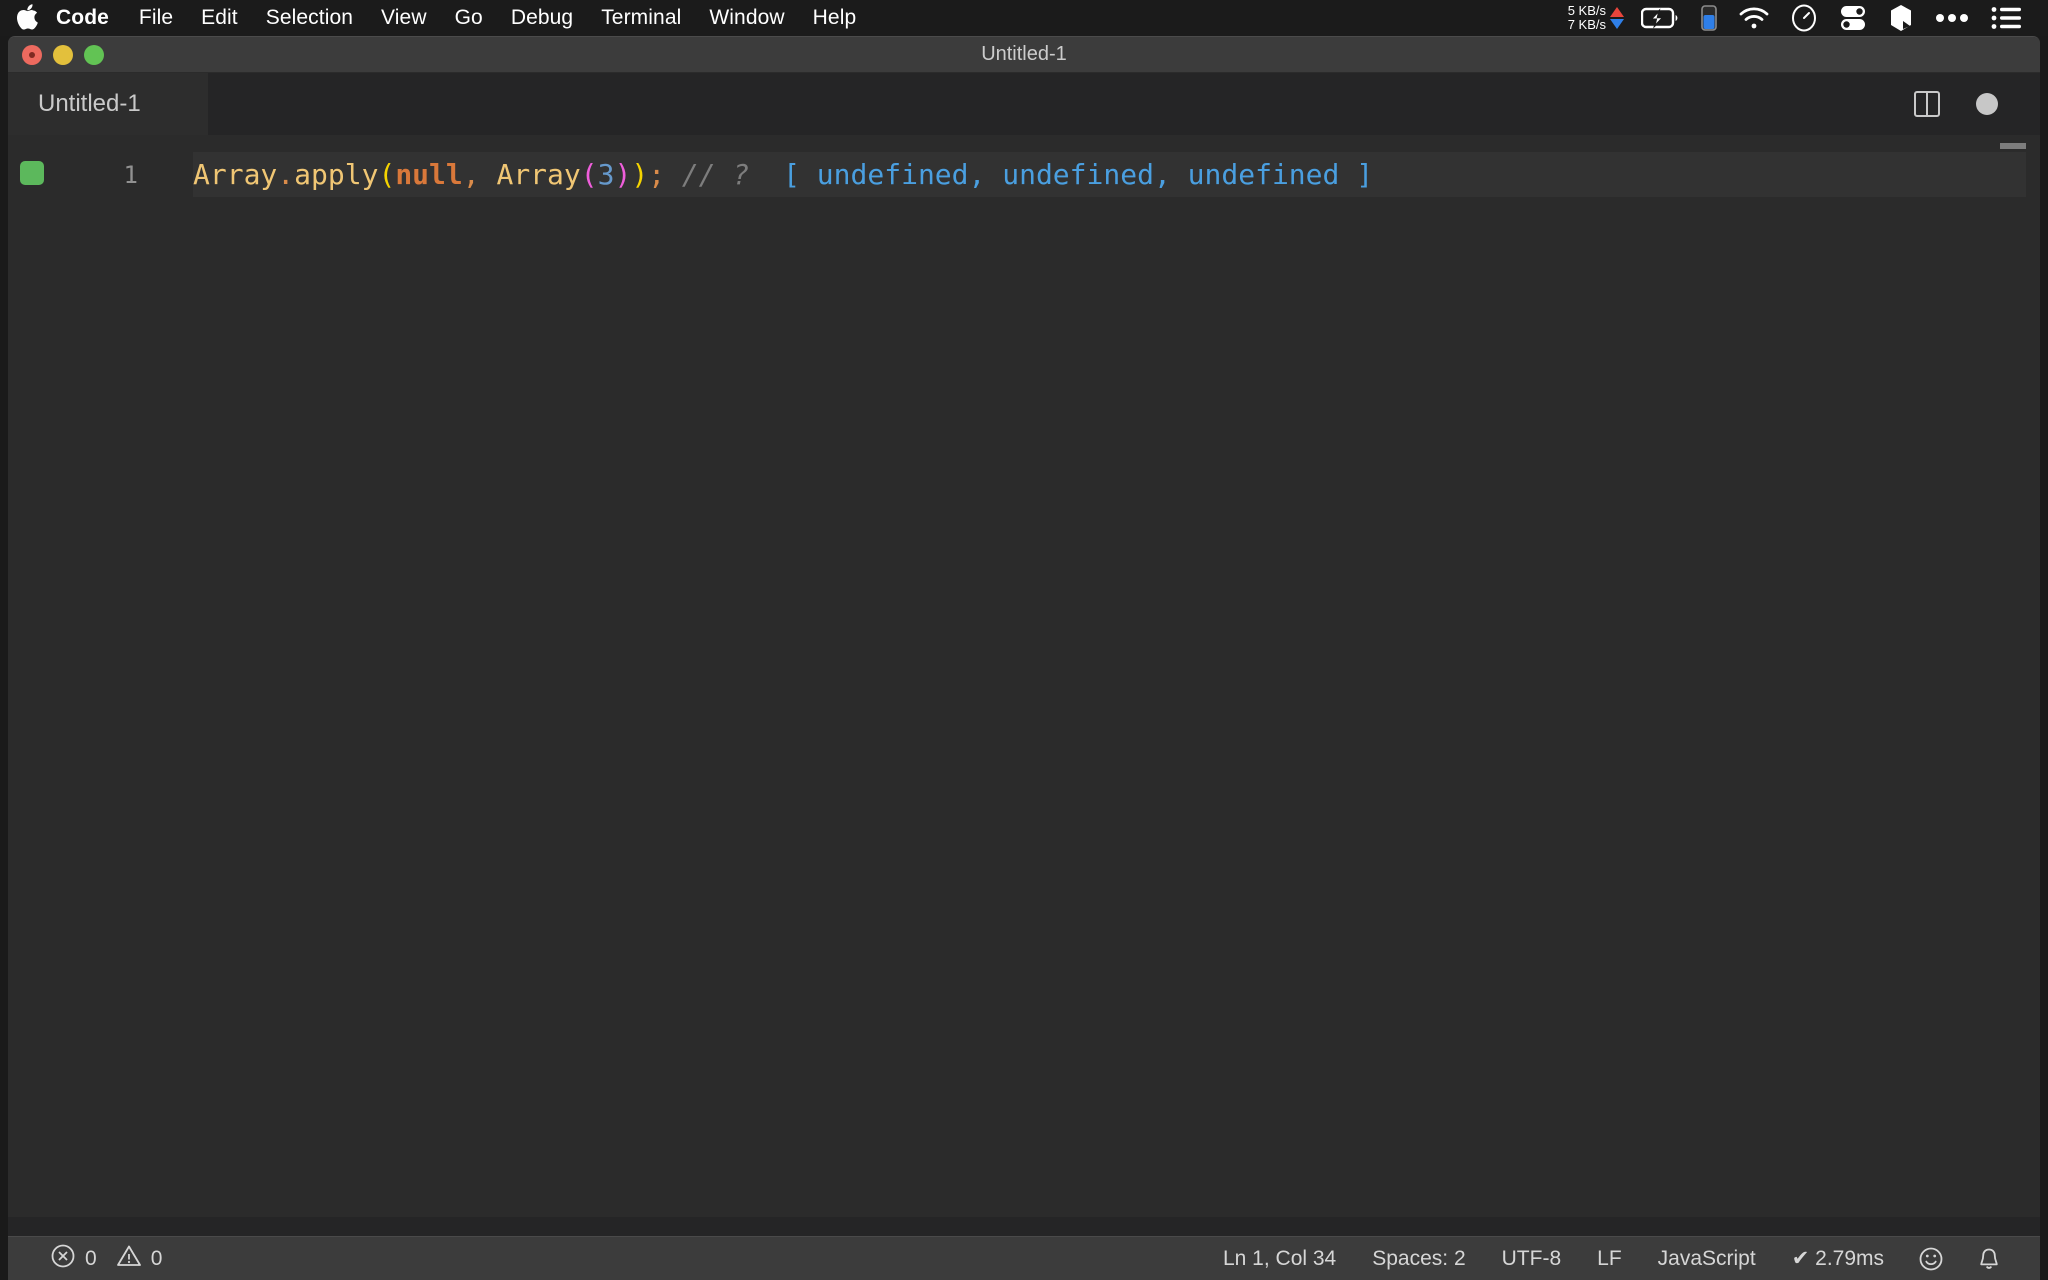  What do you see at coordinates (1617, 24) in the screenshot?
I see `download-arrow-icon` at bounding box center [1617, 24].